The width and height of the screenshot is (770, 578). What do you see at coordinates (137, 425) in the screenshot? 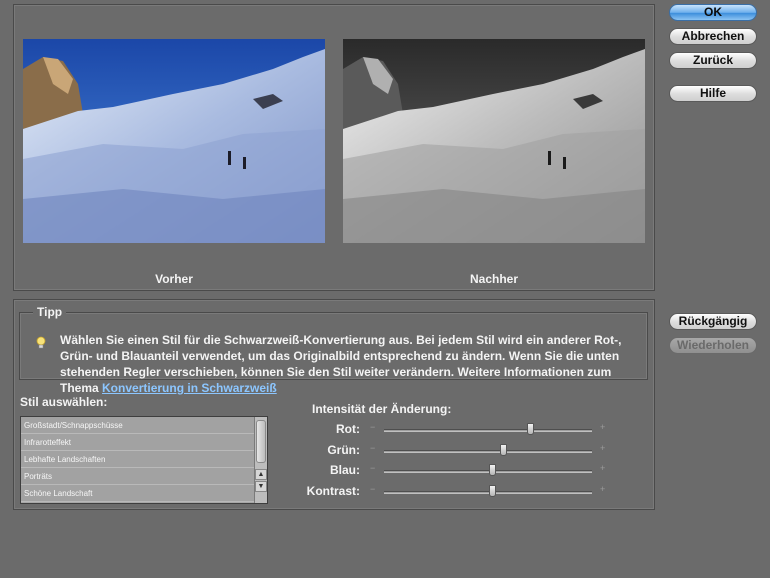
I see `list-item: Großstadt/Schnappschüsse` at bounding box center [137, 425].